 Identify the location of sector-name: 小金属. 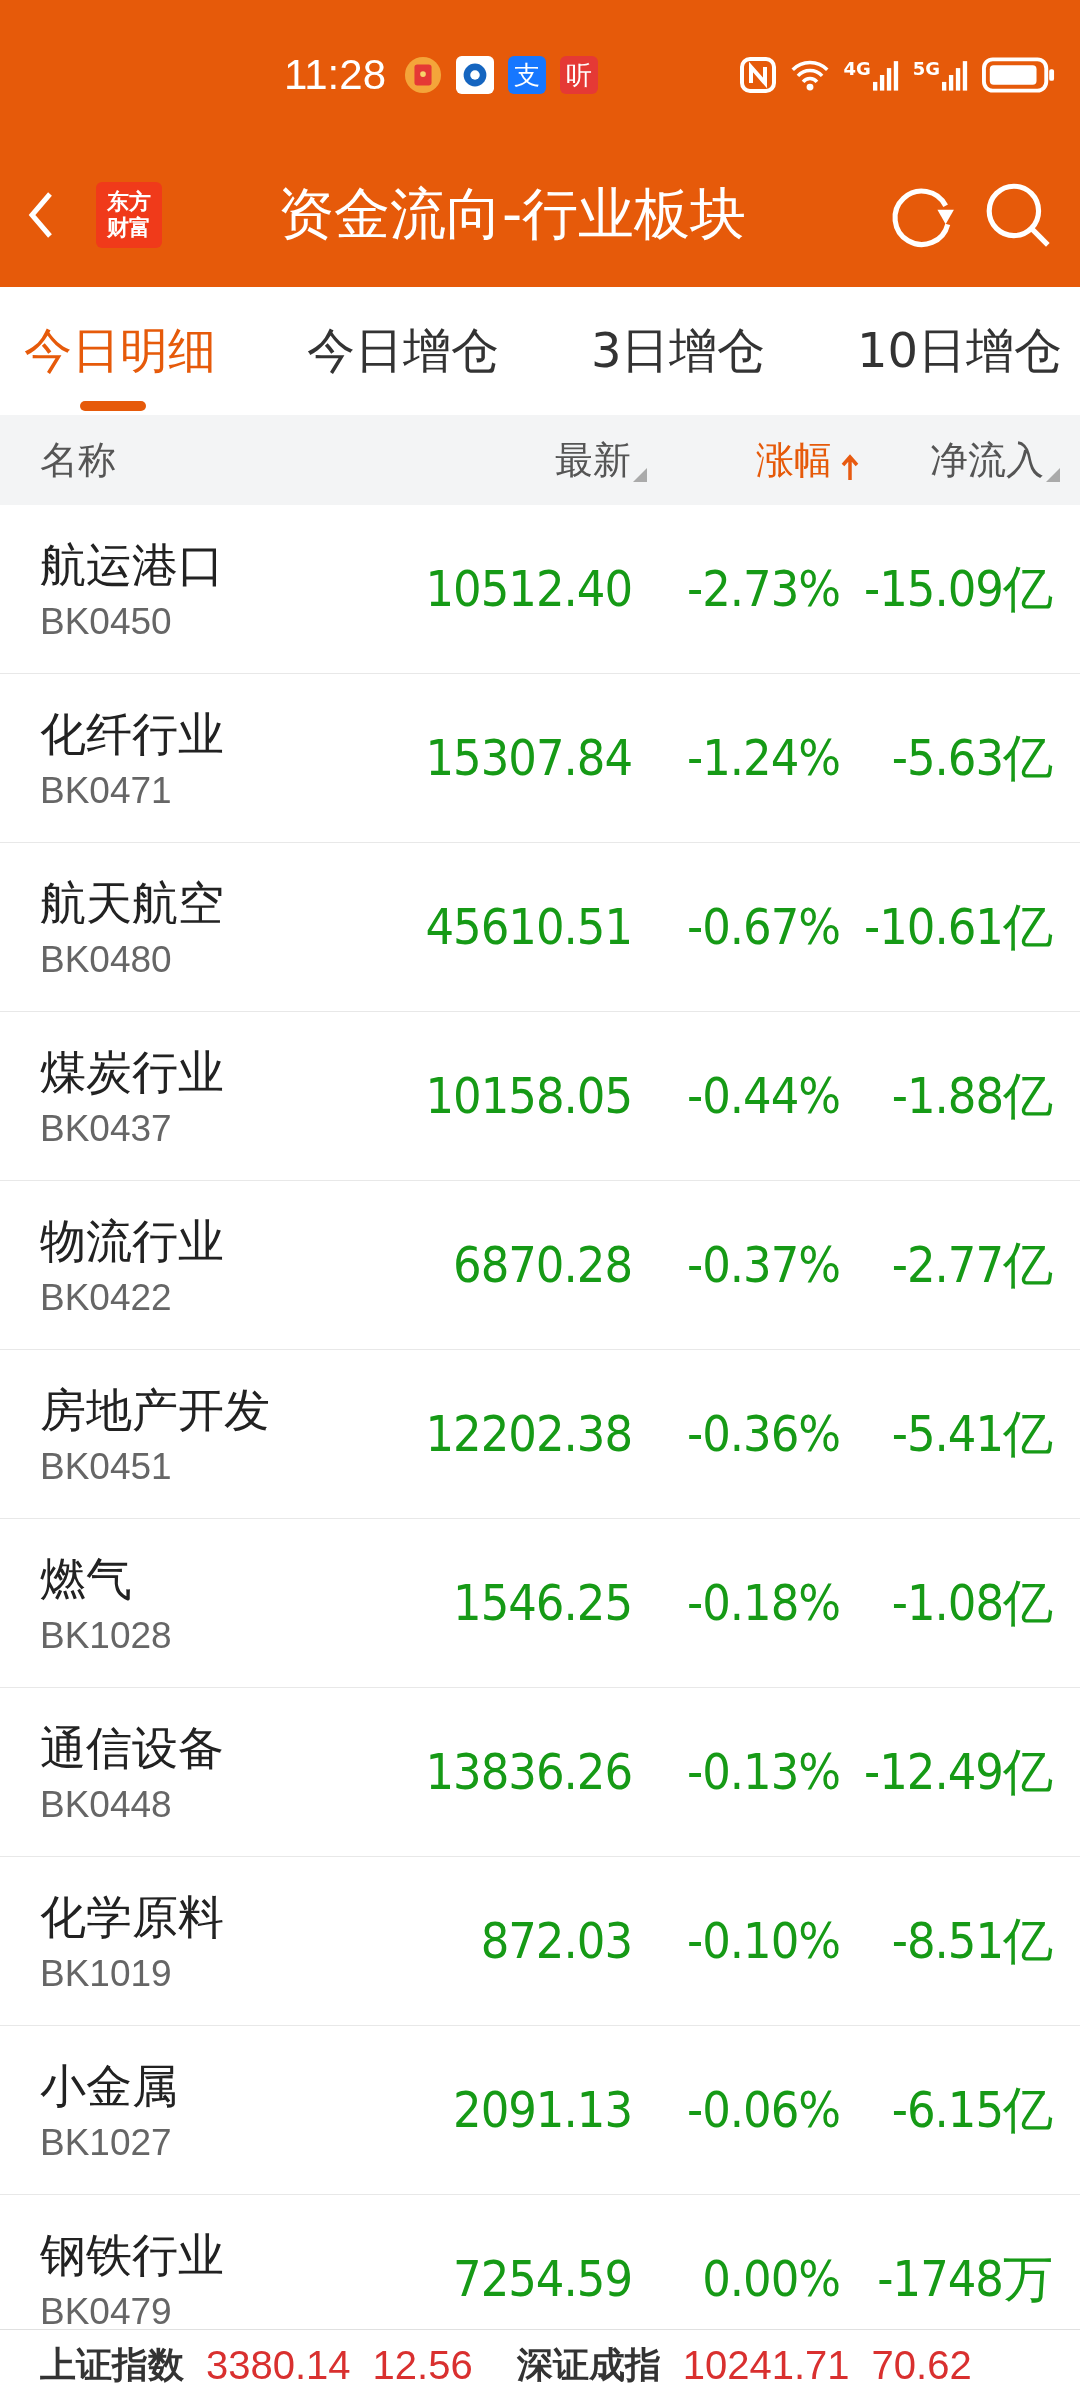
(109, 2086).